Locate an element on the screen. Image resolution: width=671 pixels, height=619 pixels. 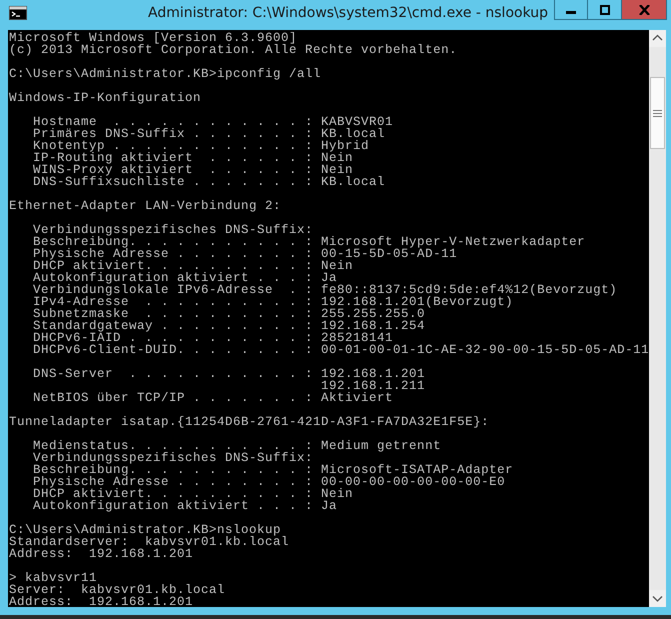
window-title: Administrator: C:\Windows\system32\cmd.exe - nslookup is located at coordinates (348, 13).